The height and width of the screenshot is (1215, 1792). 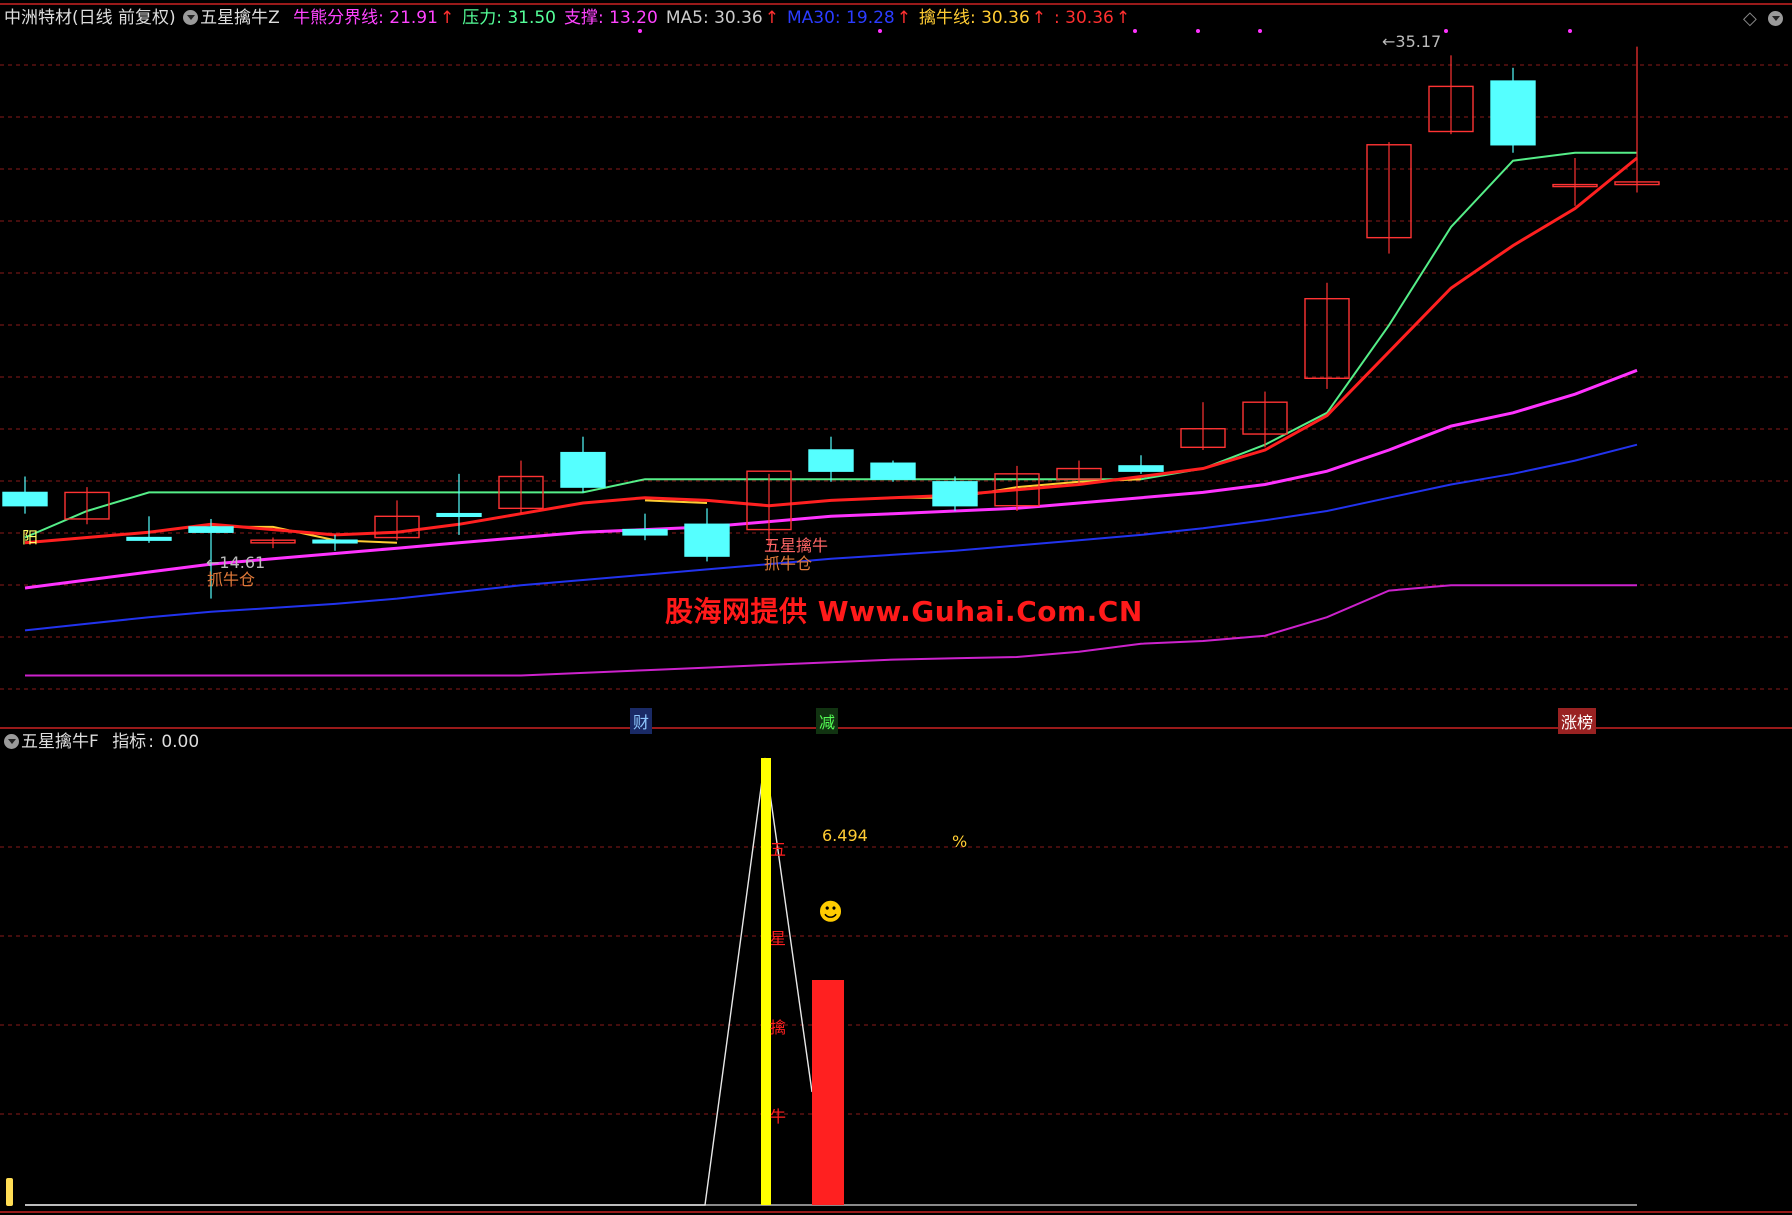 What do you see at coordinates (960, 841) in the screenshot?
I see `percent-sign: %` at bounding box center [960, 841].